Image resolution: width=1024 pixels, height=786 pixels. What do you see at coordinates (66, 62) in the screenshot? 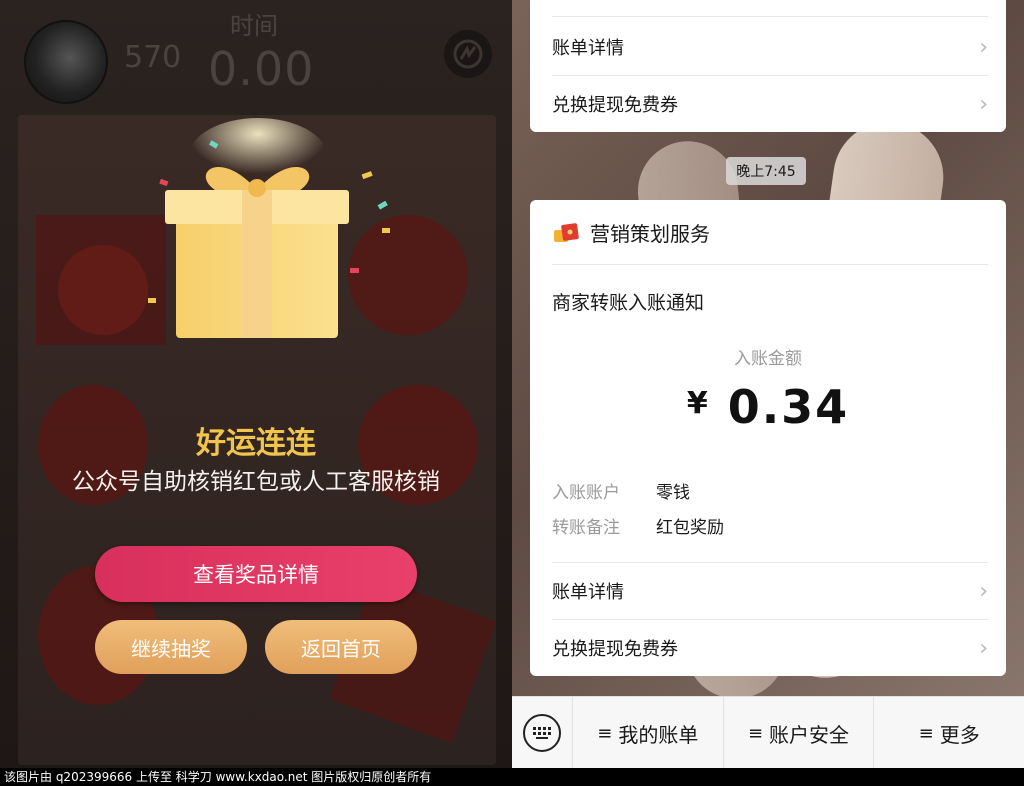
I see `avatar` at bounding box center [66, 62].